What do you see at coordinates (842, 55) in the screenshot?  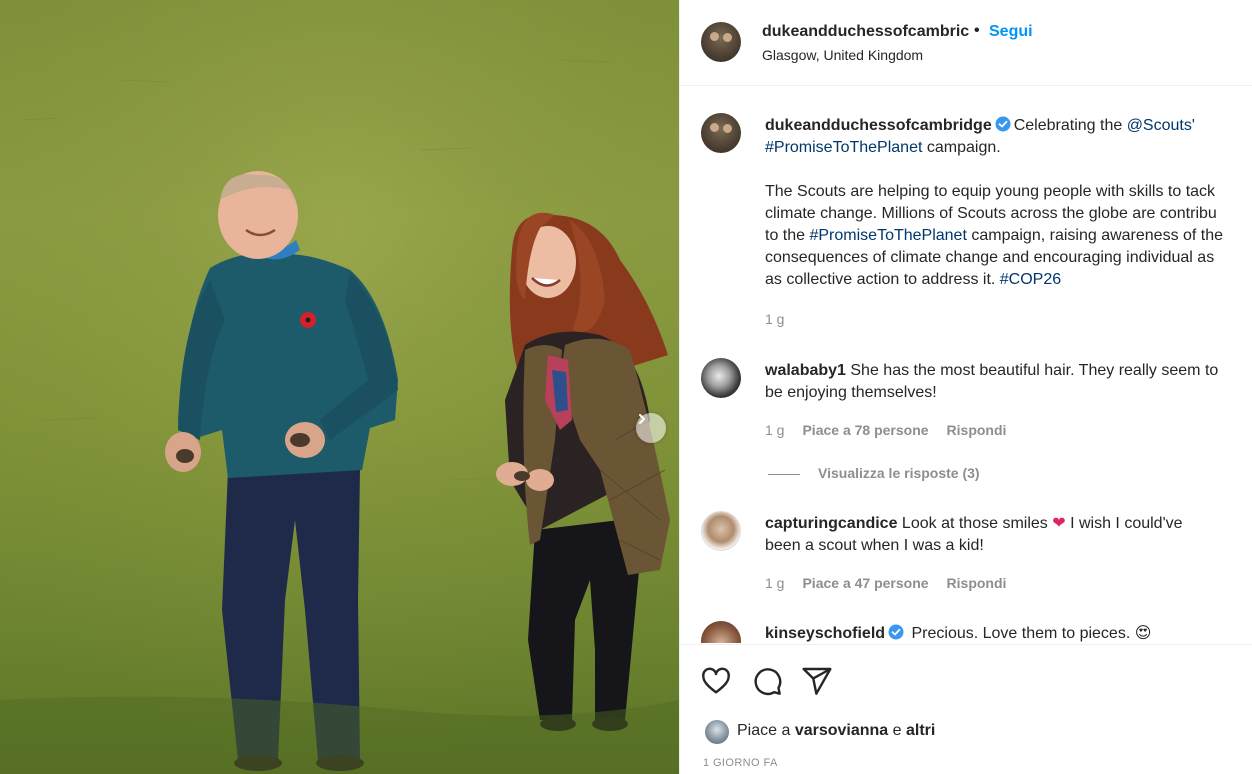 I see `location-link: Glasgow, United Kingdom` at bounding box center [842, 55].